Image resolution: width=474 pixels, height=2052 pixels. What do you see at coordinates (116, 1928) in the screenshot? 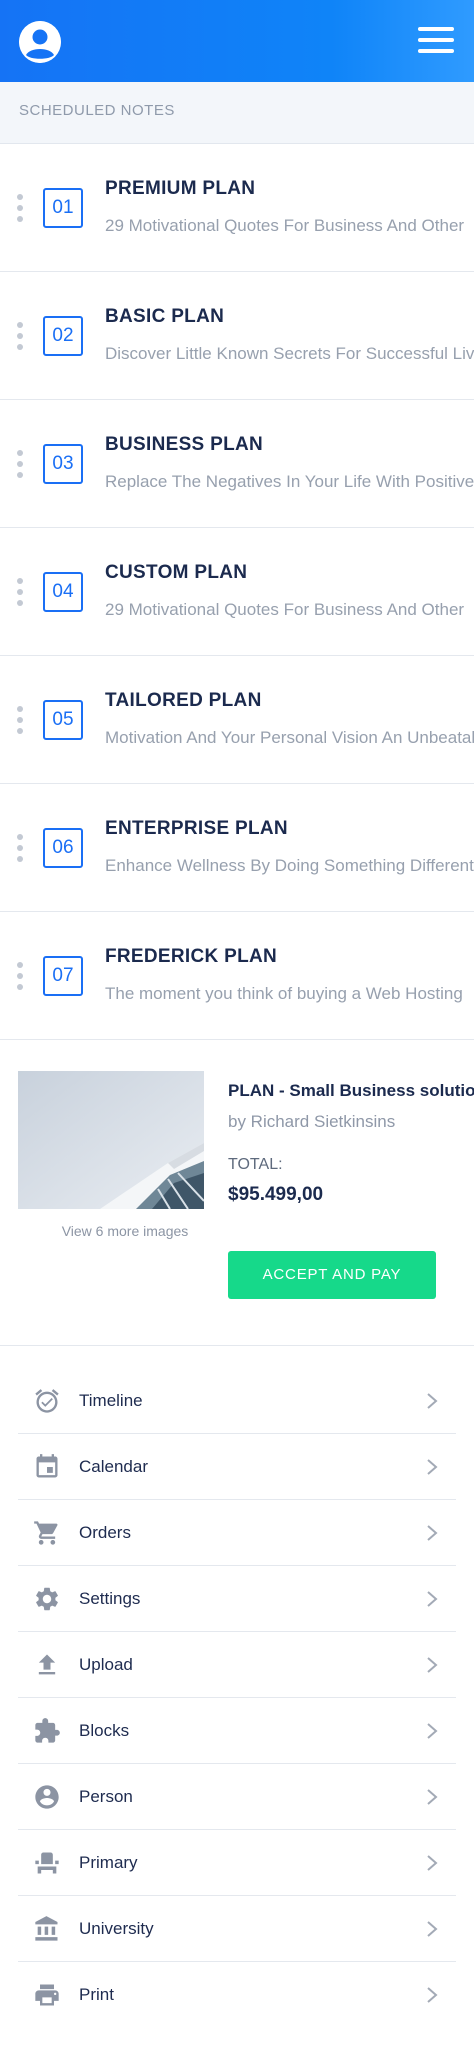
I see `menu-item-label: University` at bounding box center [116, 1928].